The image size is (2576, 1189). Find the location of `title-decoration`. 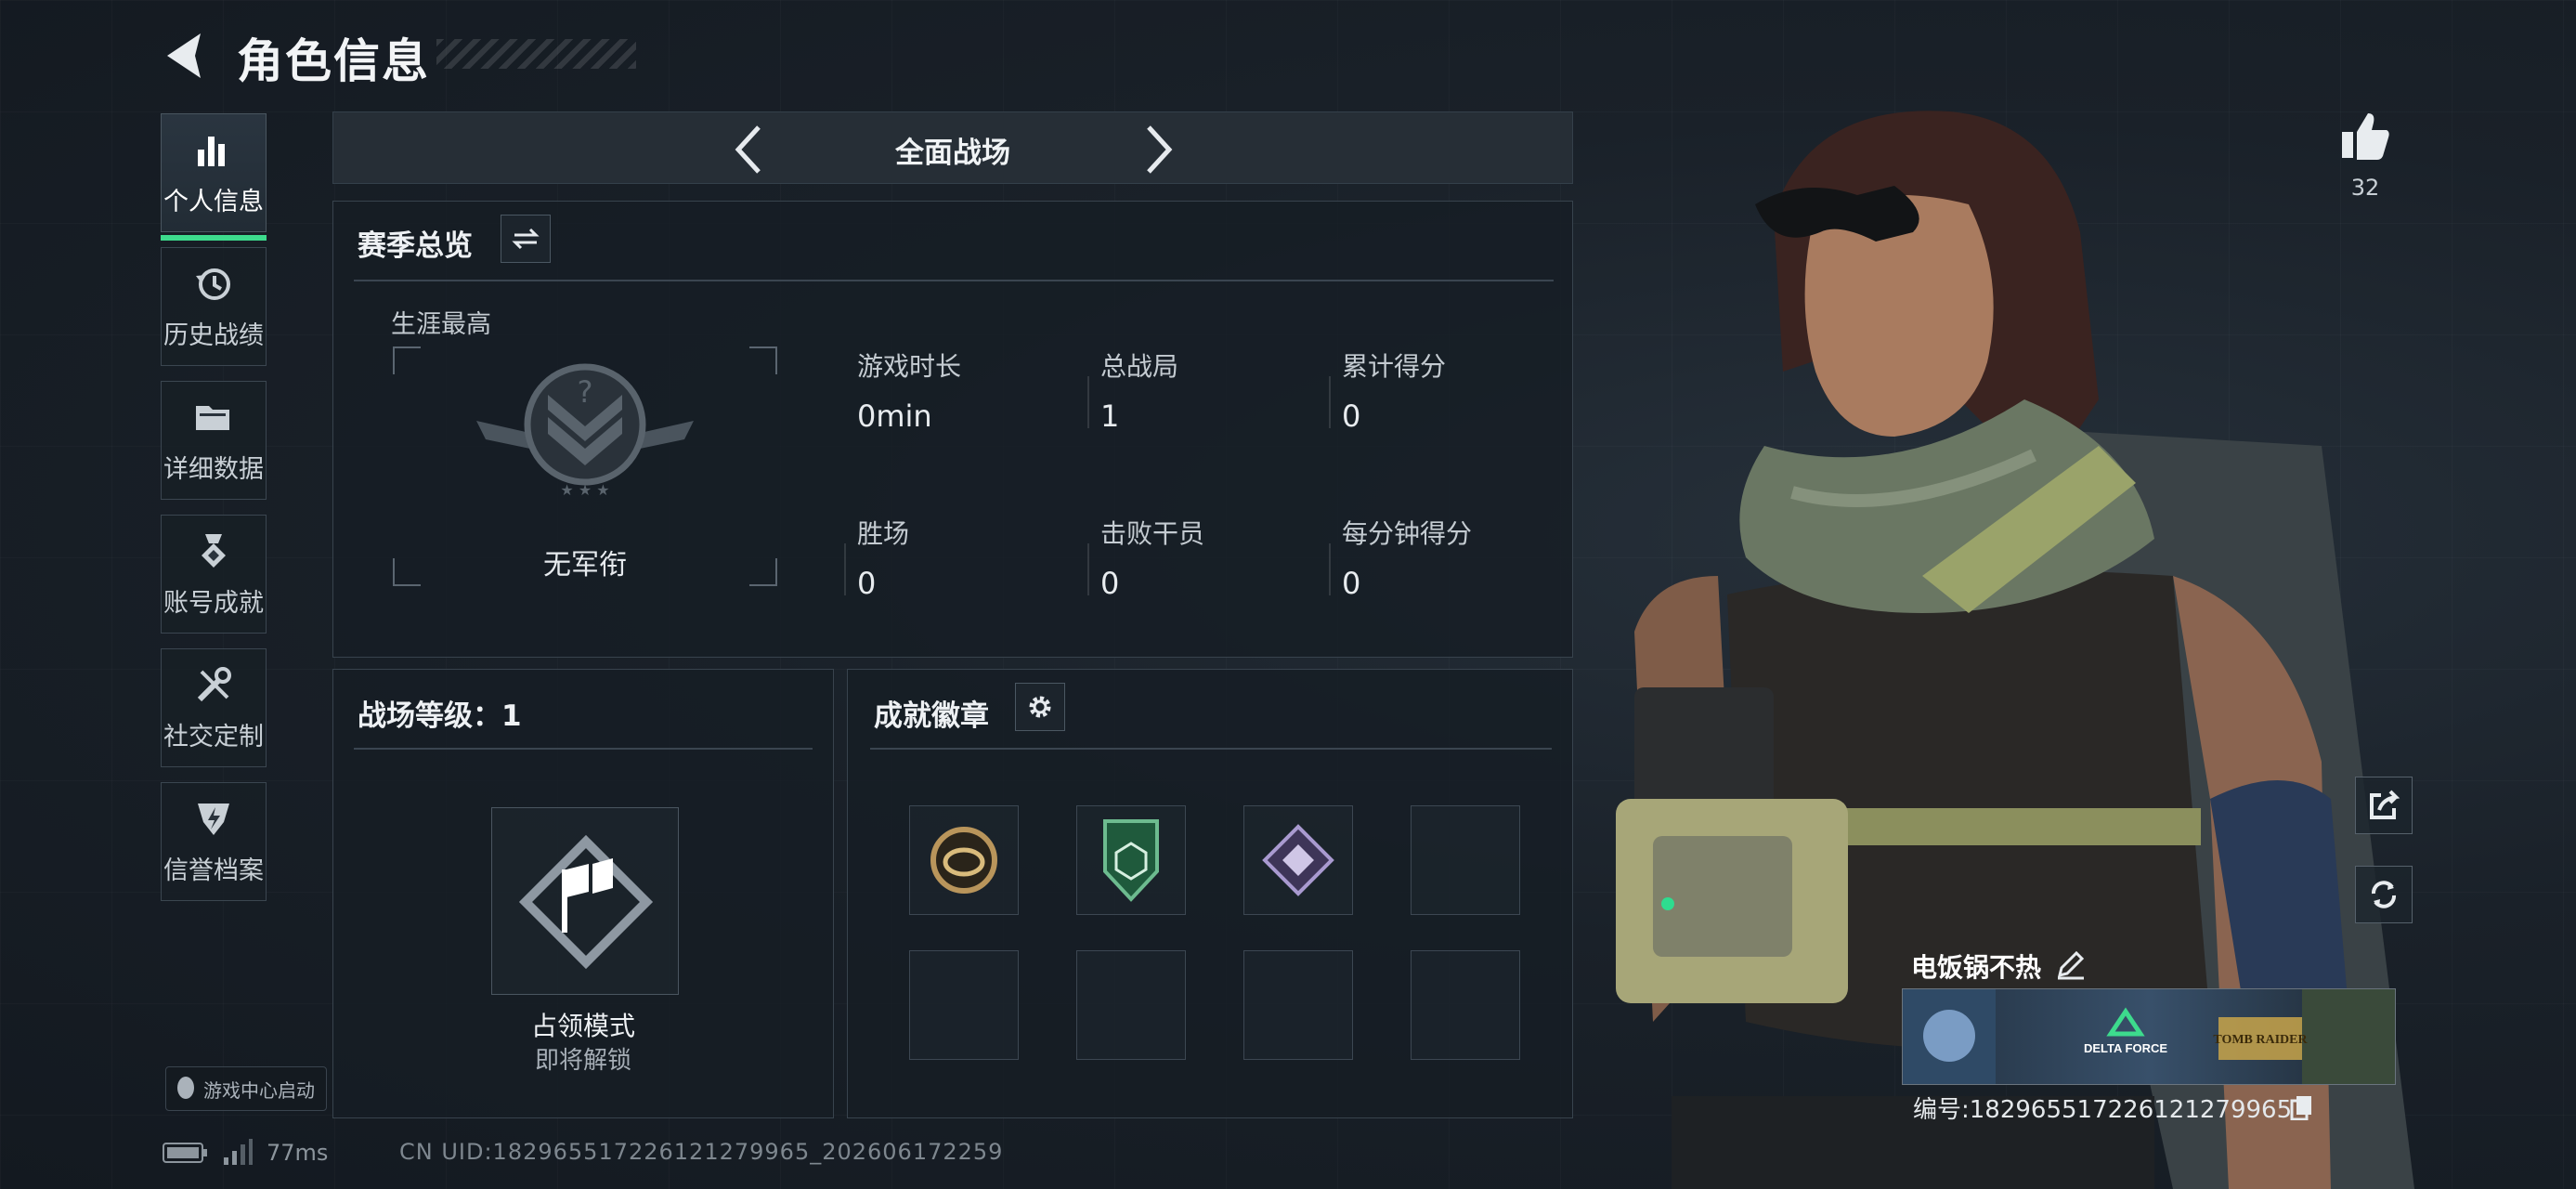

title-decoration is located at coordinates (536, 54).